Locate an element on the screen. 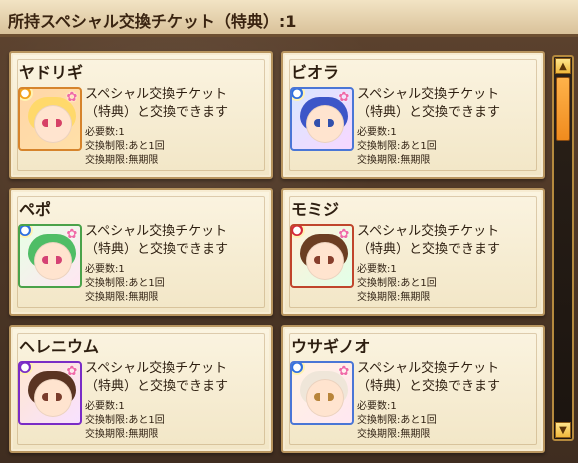 The image size is (578, 463). top-bar: 所持スペシャル交換チケット（特典）:1 is located at coordinates (289, 18).